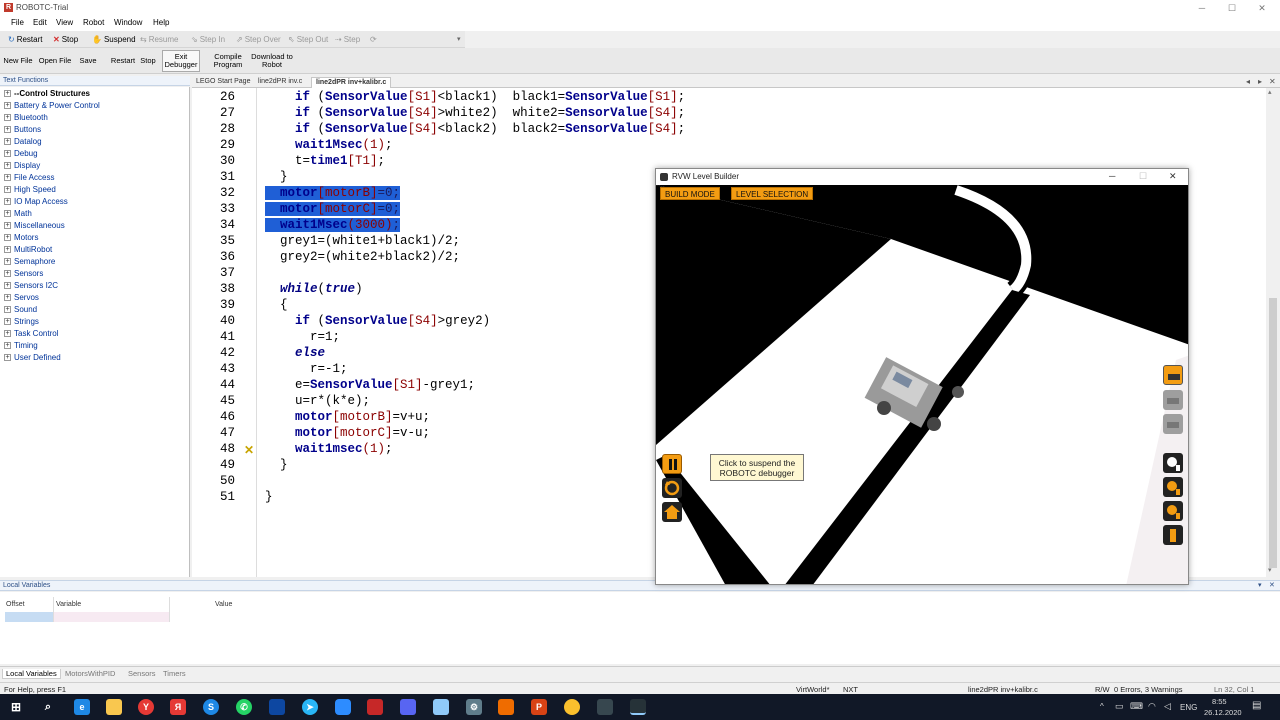 This screenshot has width=1280, height=720. Describe the element at coordinates (539, 707) in the screenshot. I see `powerpoint-icon: P` at that location.